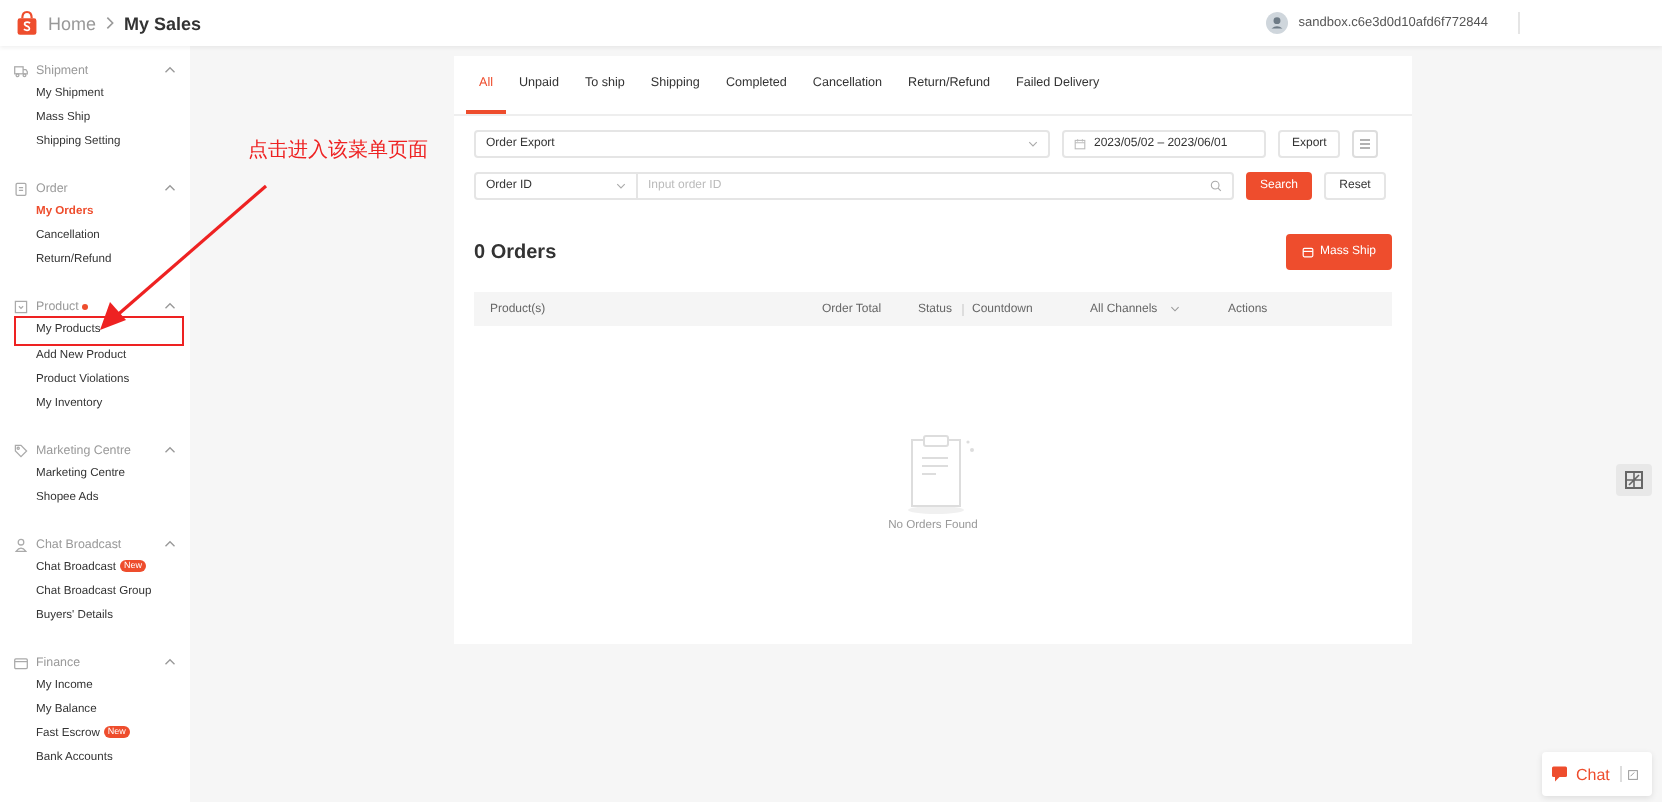 This screenshot has height=802, width=1662. Describe the element at coordinates (21, 188) in the screenshot. I see `clipboard-icon` at that location.